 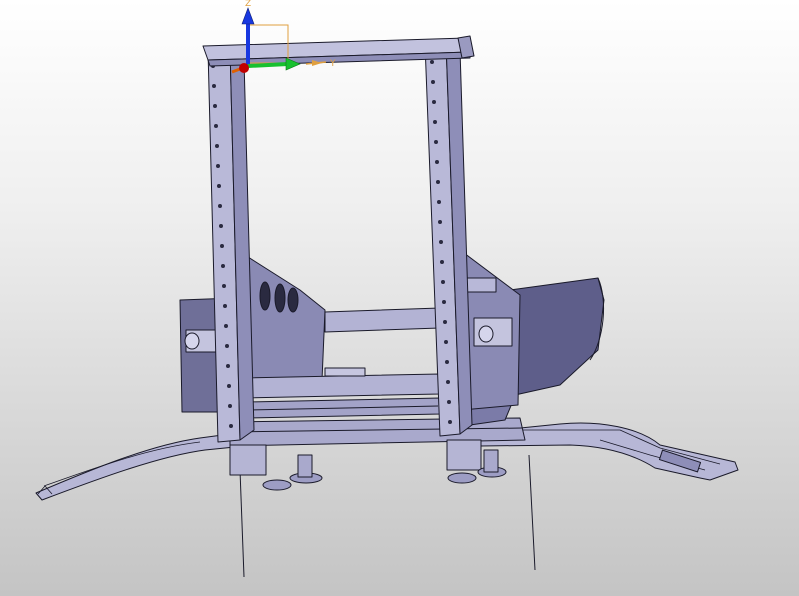 I want to click on z-axis-label: Z, so click(x=248, y=4).